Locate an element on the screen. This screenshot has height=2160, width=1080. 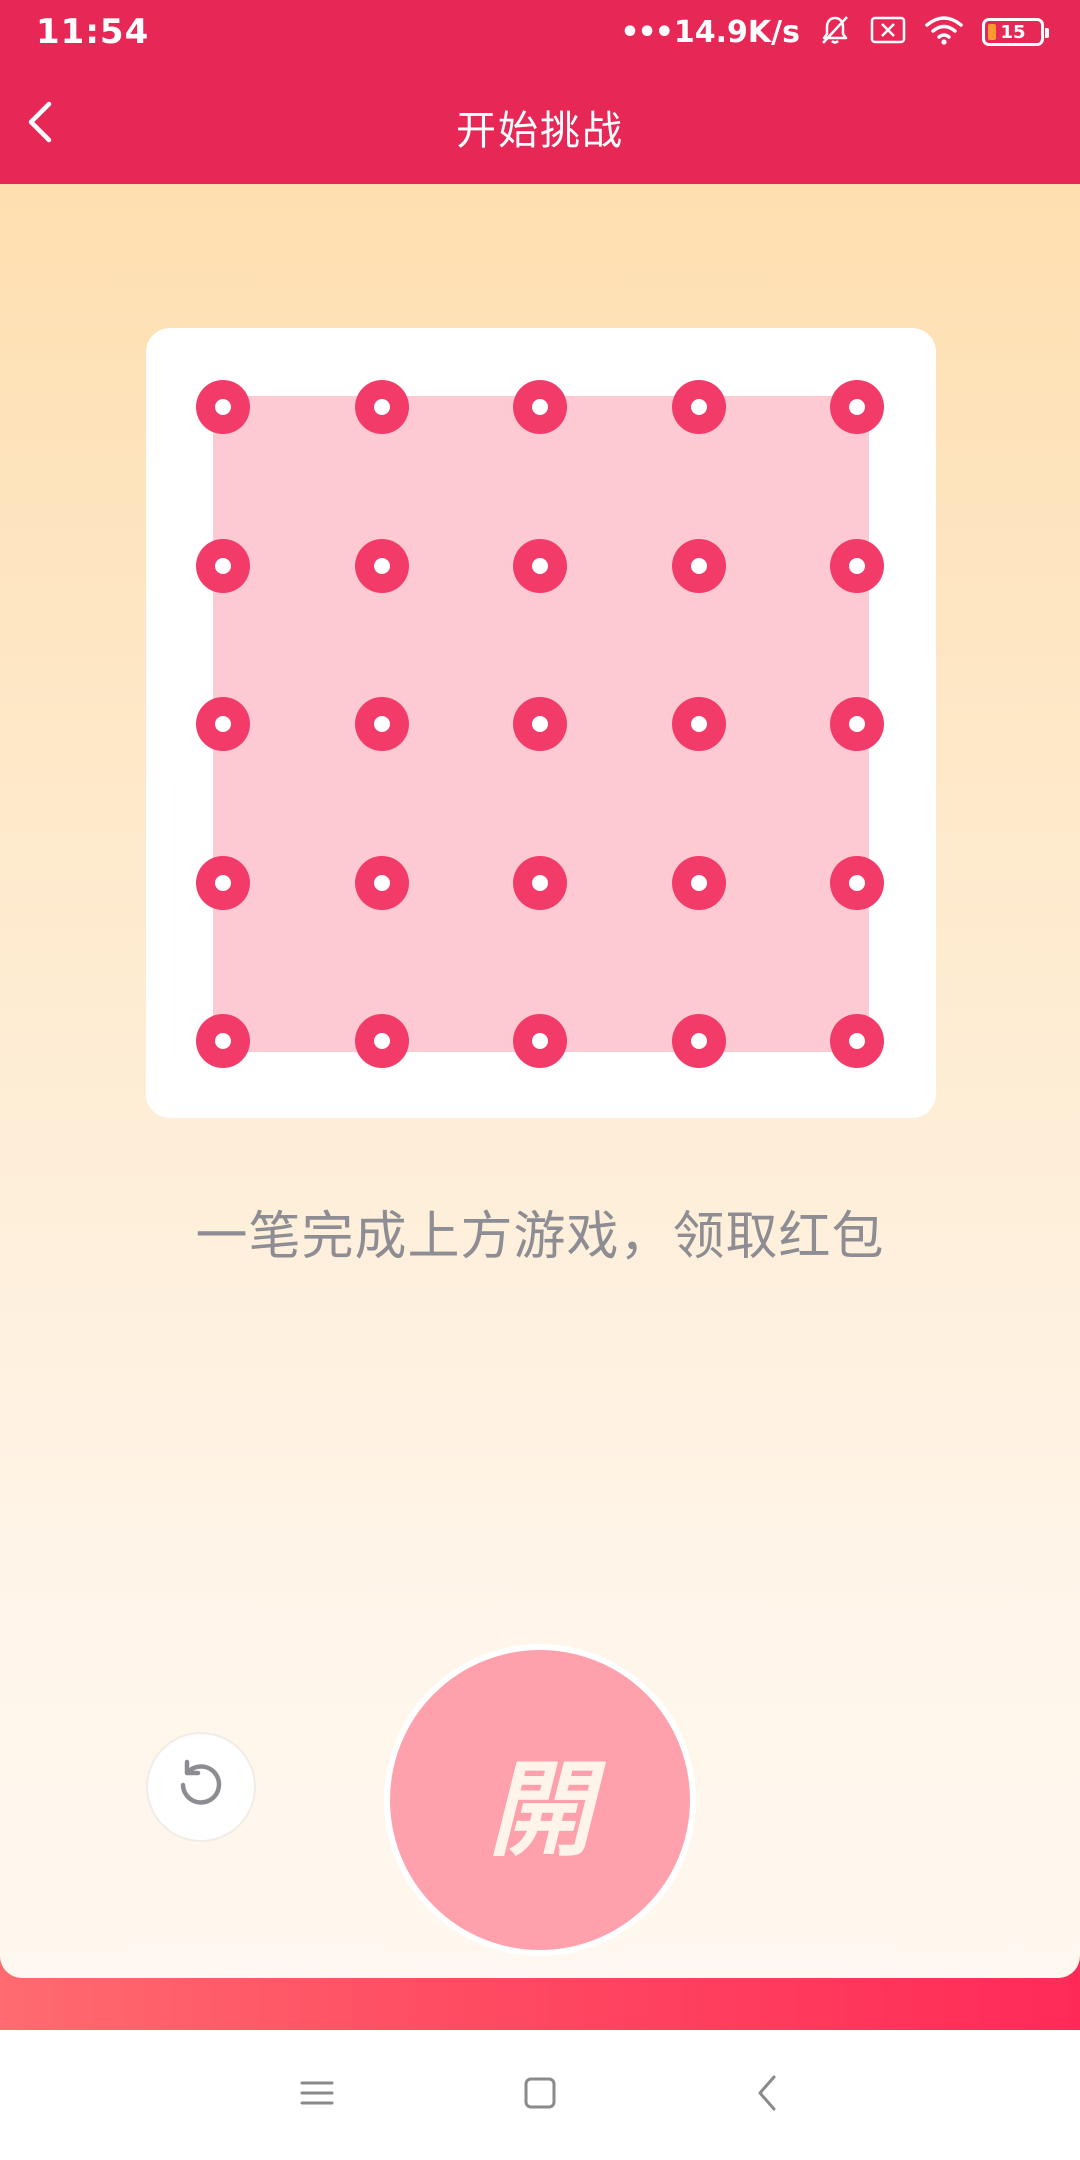
system-nav-bar is located at coordinates (540, 2095).